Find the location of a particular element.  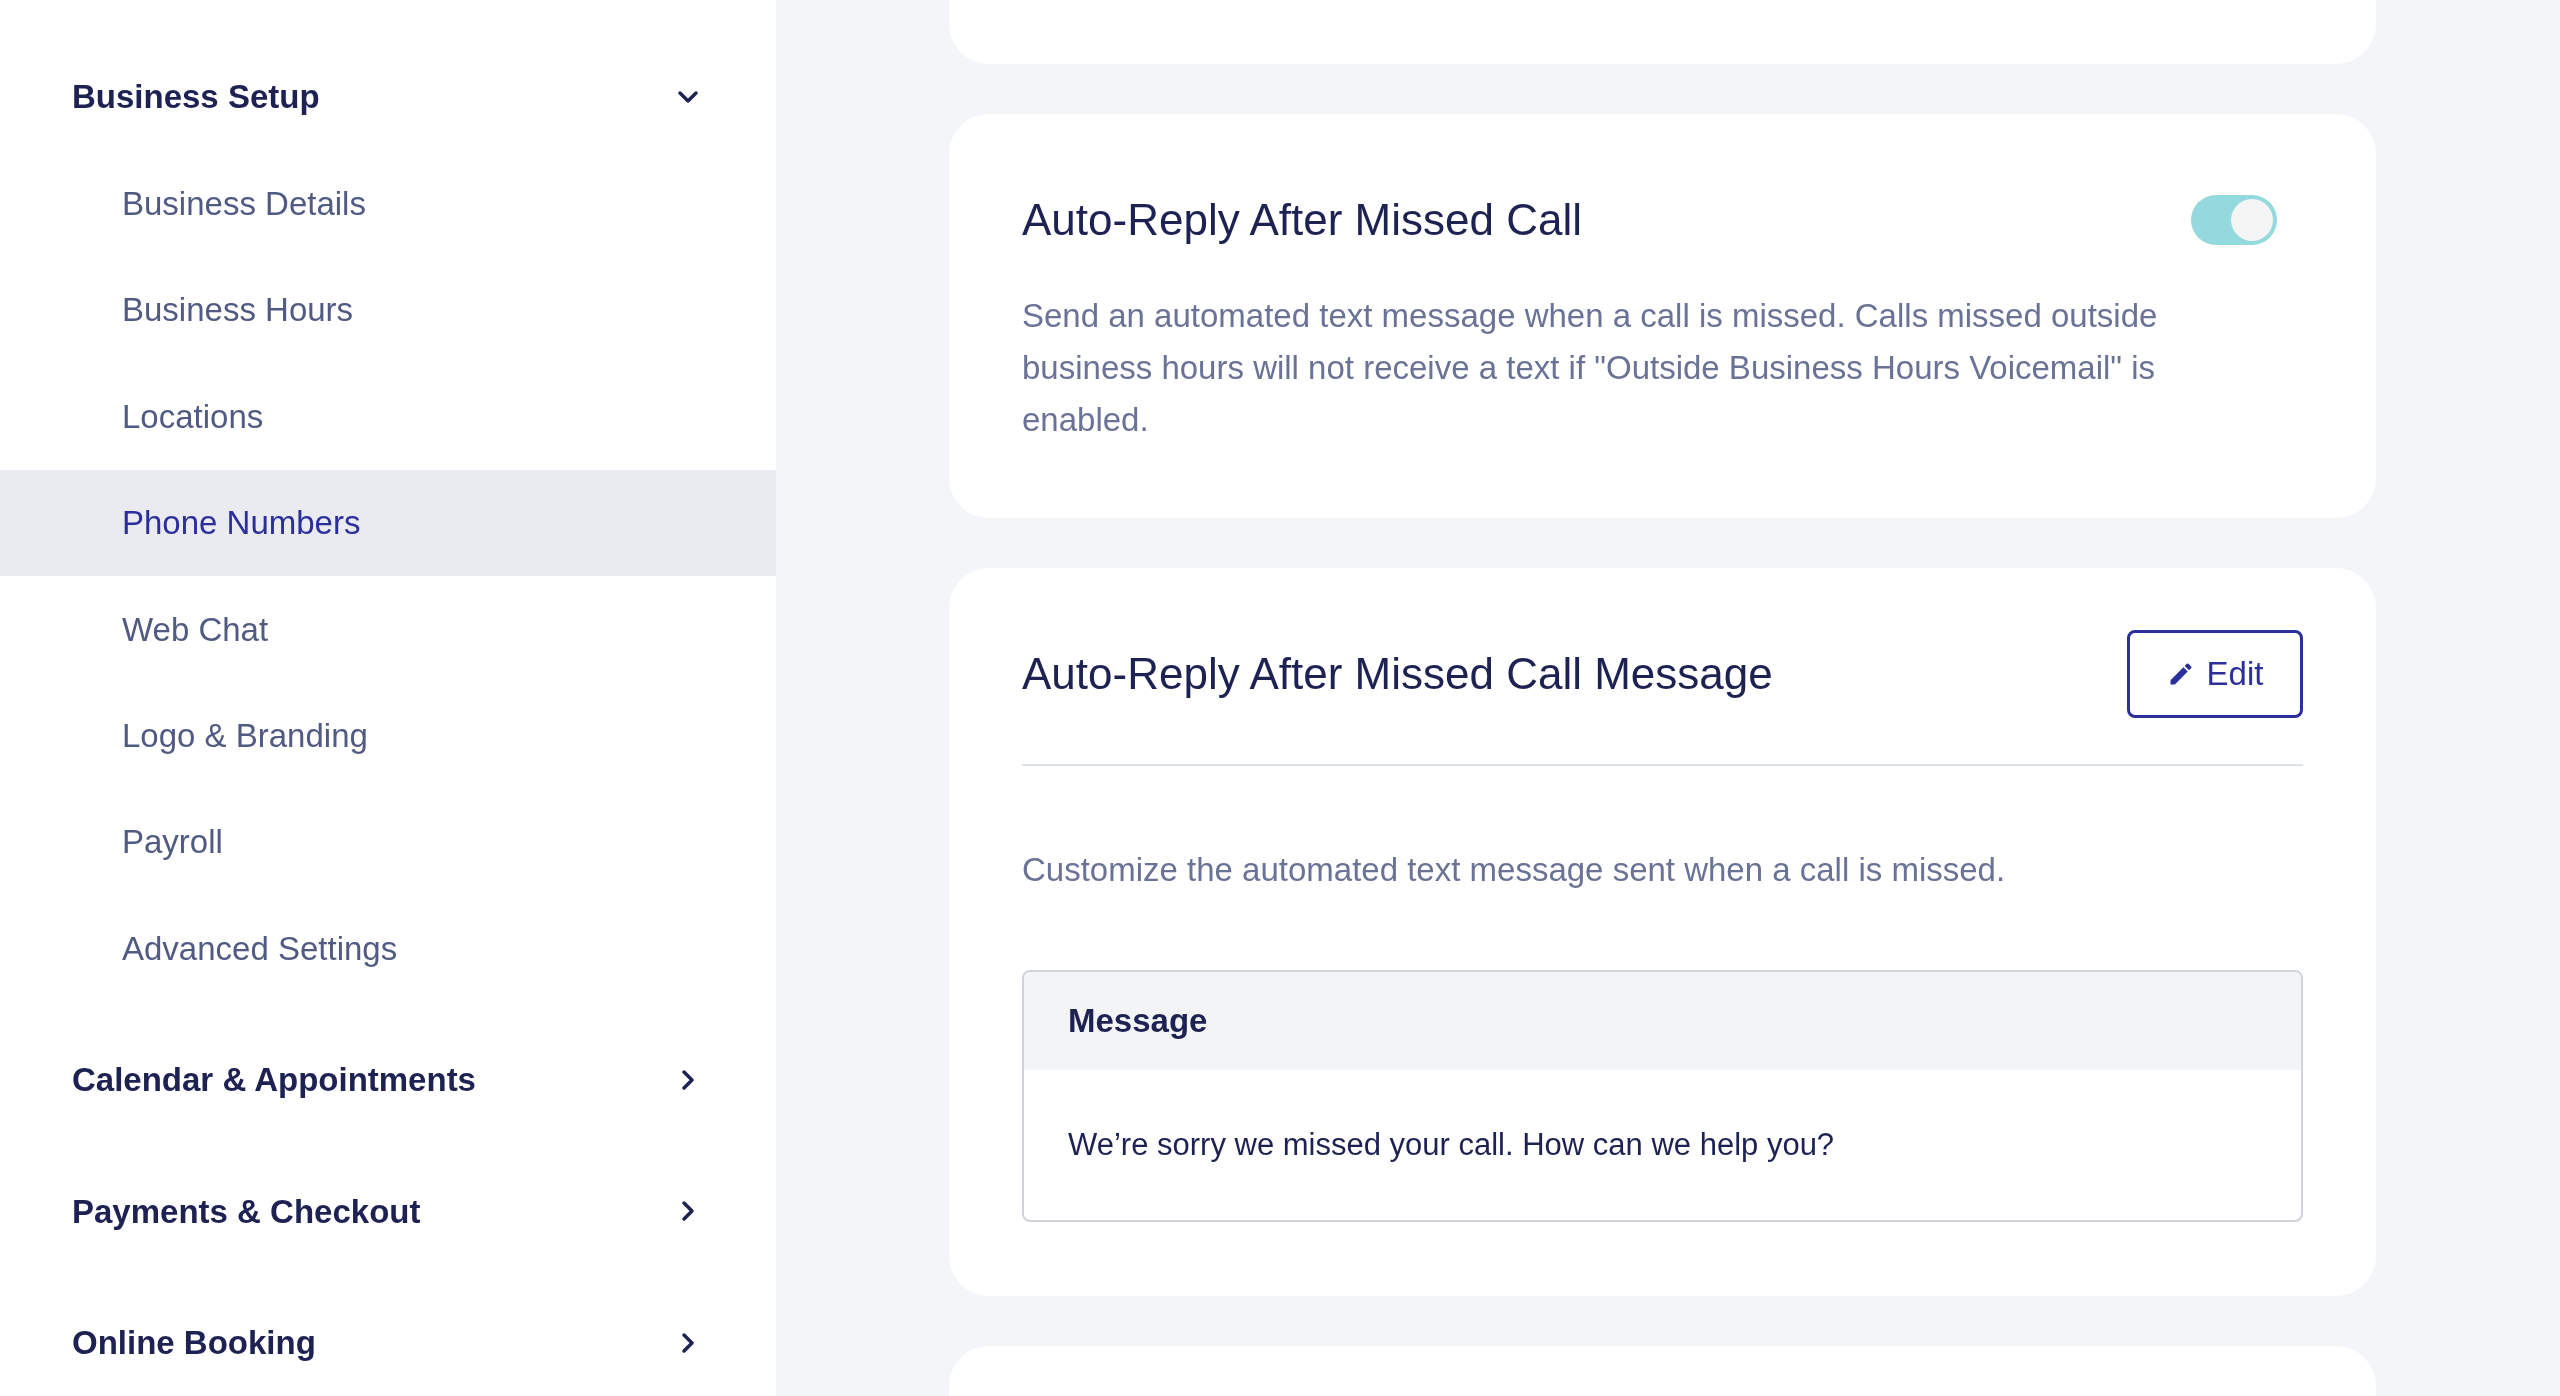

toggle-switch is located at coordinates (2234, 220).